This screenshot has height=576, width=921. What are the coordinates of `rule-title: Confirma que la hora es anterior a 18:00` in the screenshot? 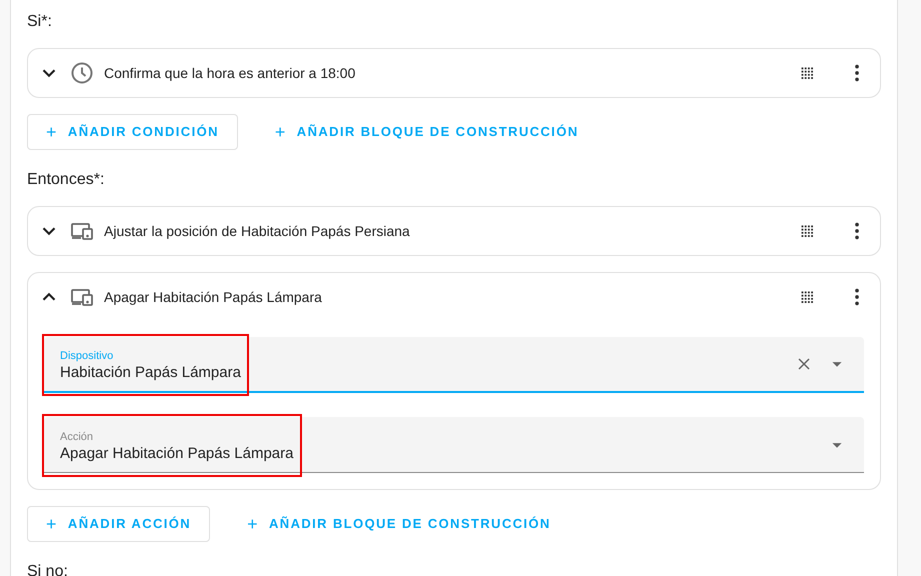 It's located at (445, 73).